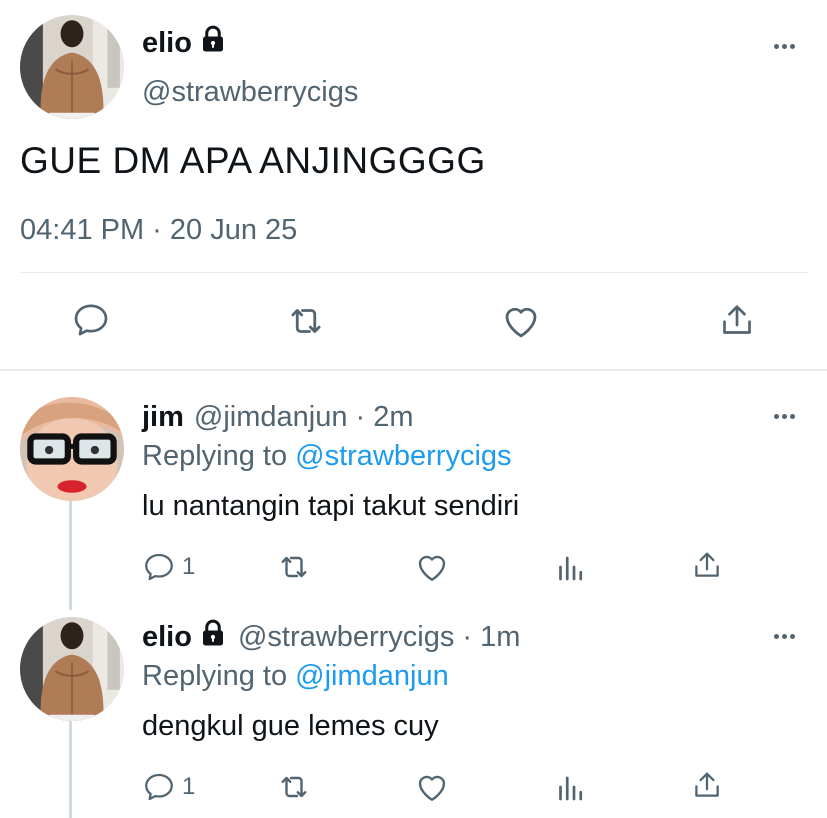 This screenshot has height=818, width=827. I want to click on section-divider, so click(413, 370).